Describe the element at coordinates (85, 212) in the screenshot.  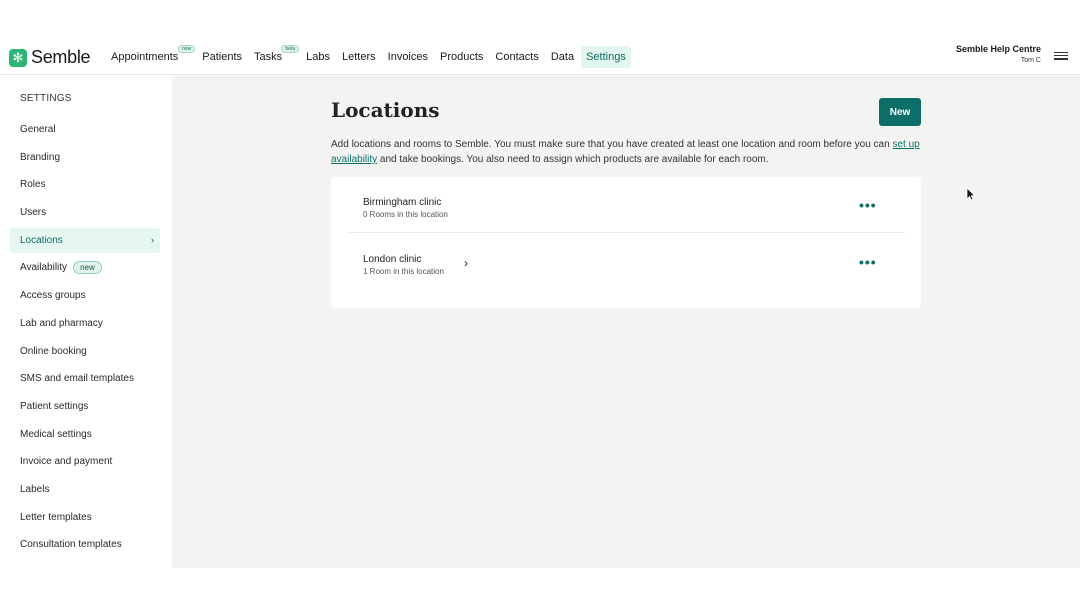
I see `sidebar-item-users: Users` at that location.